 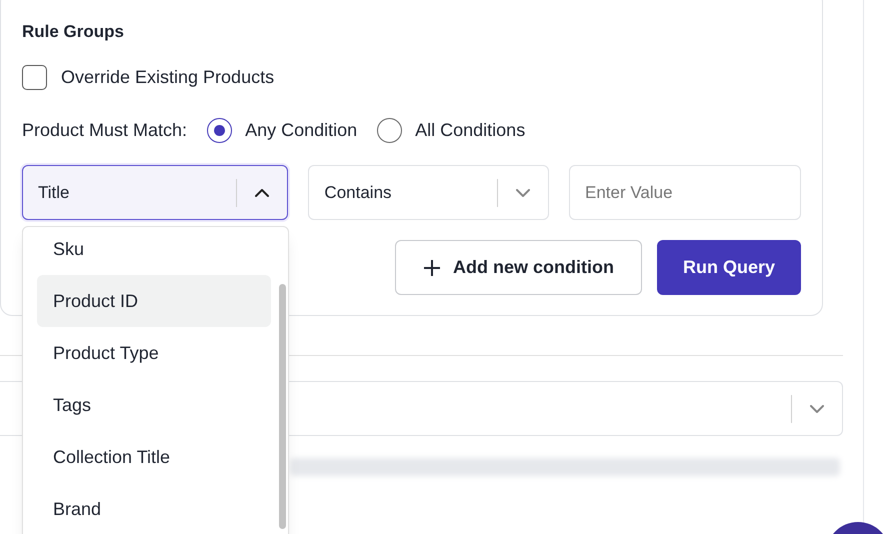 I want to click on dropdown-option: Collection Title, so click(x=154, y=457).